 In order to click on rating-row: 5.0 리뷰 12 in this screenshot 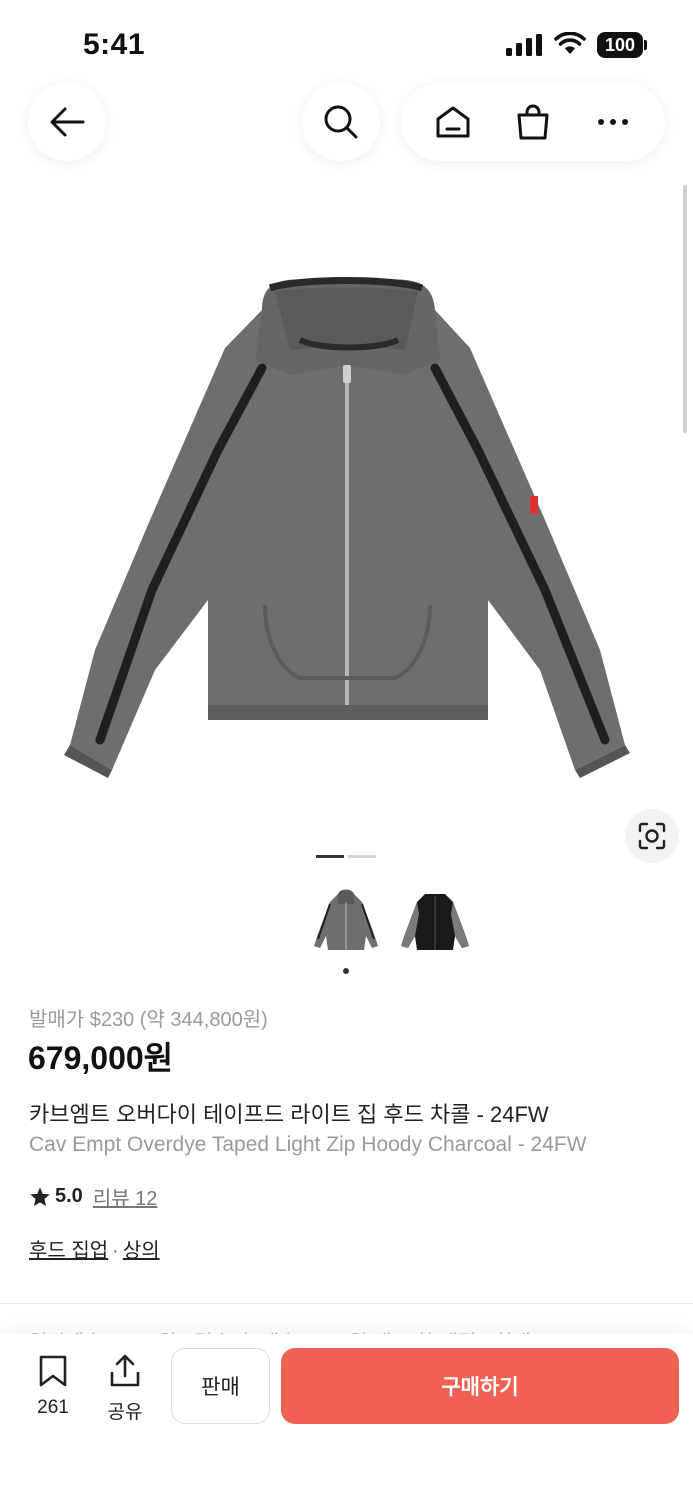, I will do `click(93, 1196)`.